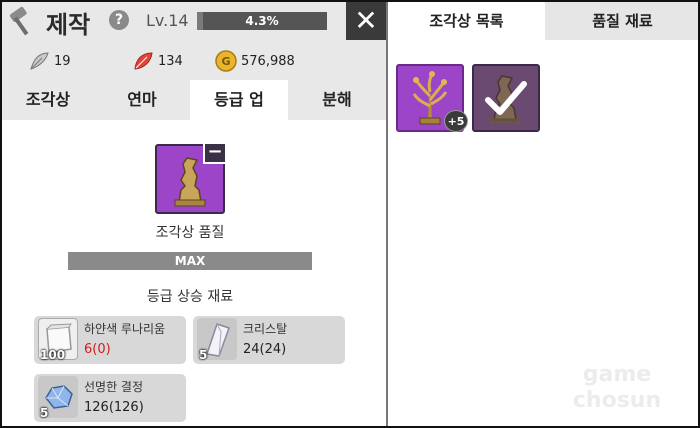 The height and width of the screenshot is (428, 700). I want to click on statue-quality-label: 조각상 품질, so click(190, 233).